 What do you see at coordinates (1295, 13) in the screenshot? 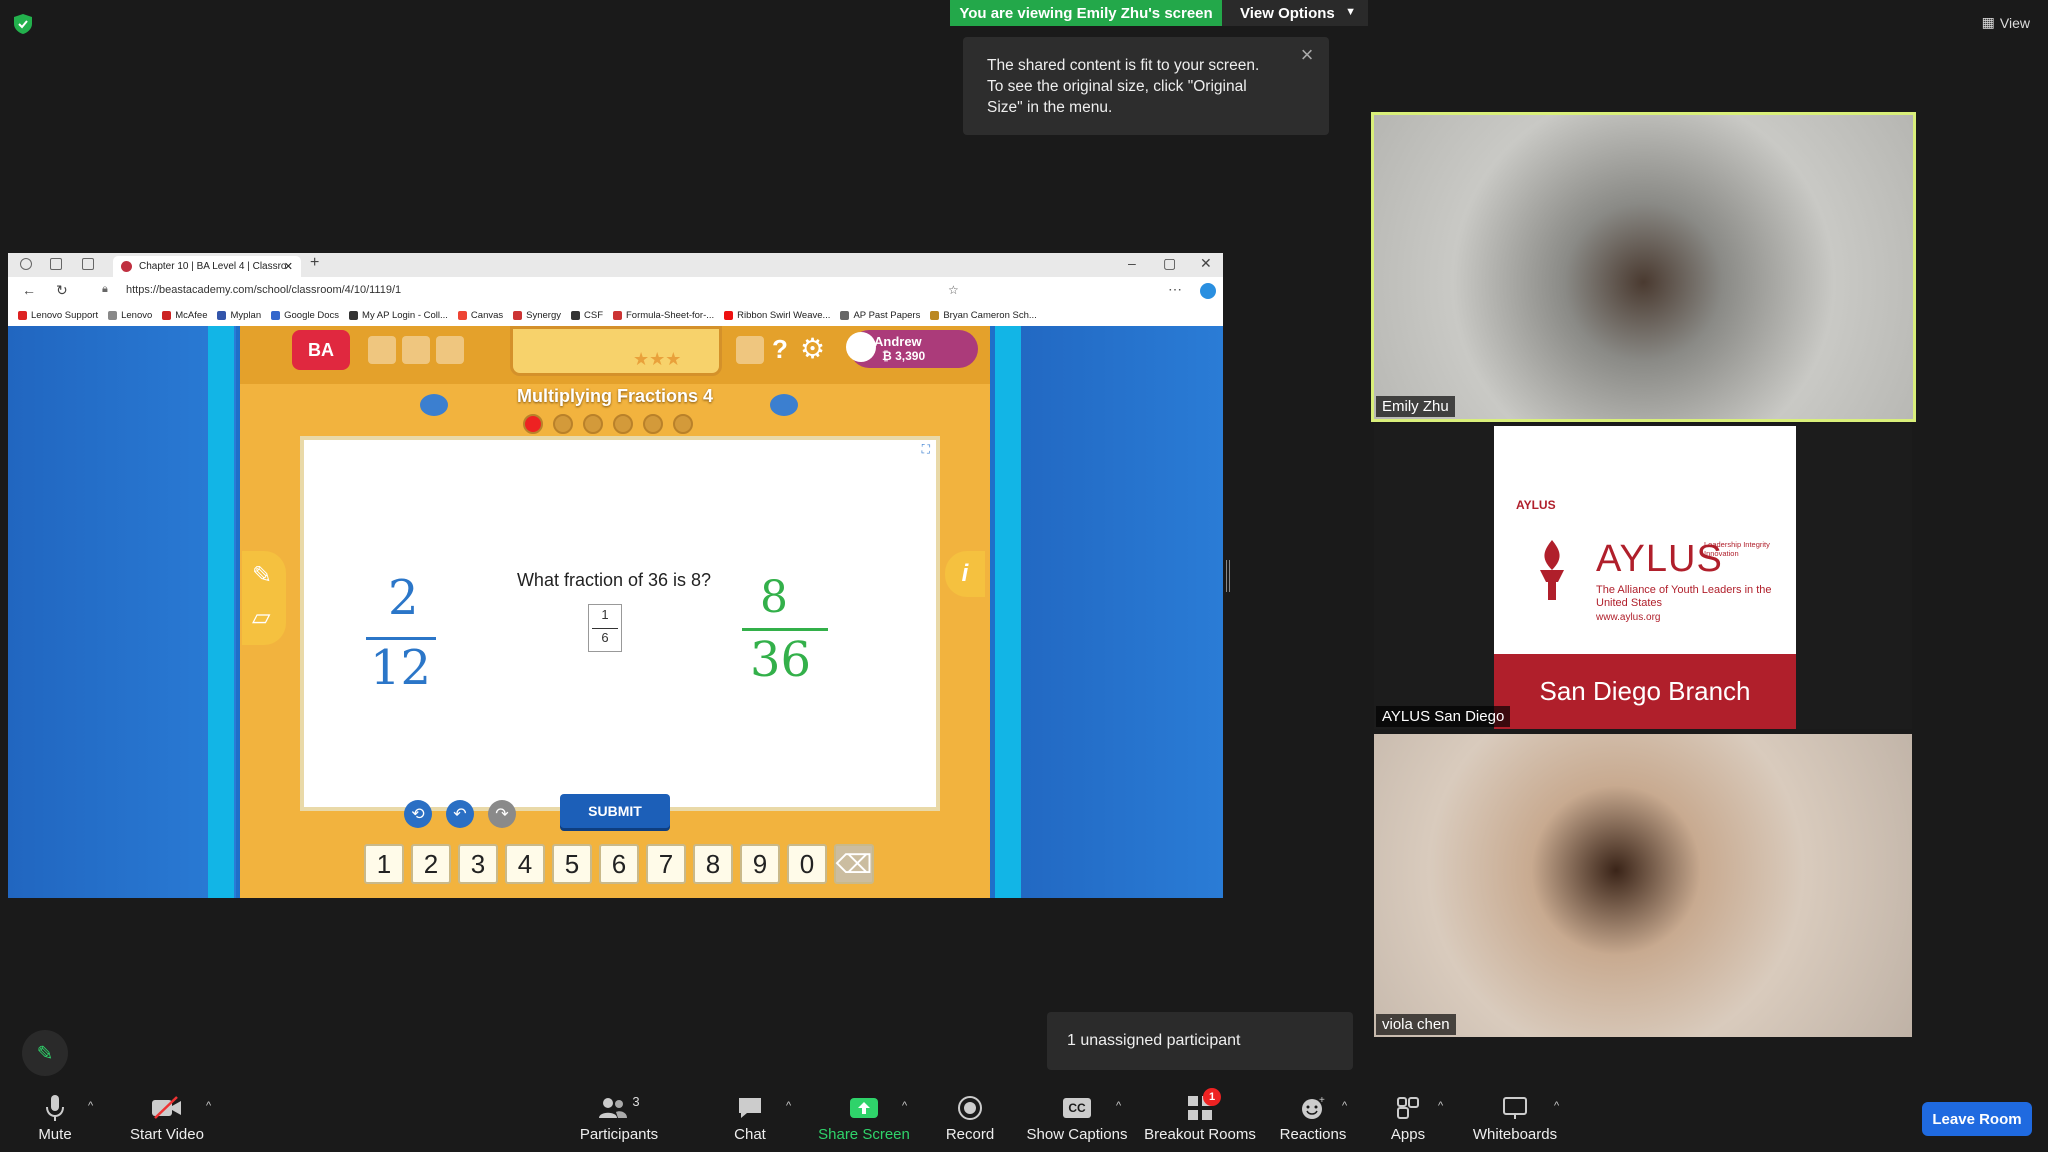
I see `view-options-button: View Options ▼` at bounding box center [1295, 13].